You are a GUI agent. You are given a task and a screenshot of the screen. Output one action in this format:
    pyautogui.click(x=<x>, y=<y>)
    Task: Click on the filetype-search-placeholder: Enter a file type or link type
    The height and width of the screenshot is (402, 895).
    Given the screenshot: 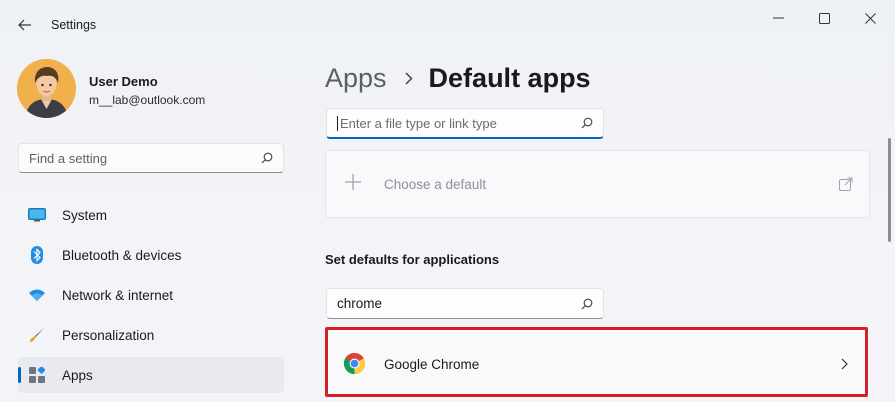 What is the action you would take?
    pyautogui.click(x=418, y=123)
    